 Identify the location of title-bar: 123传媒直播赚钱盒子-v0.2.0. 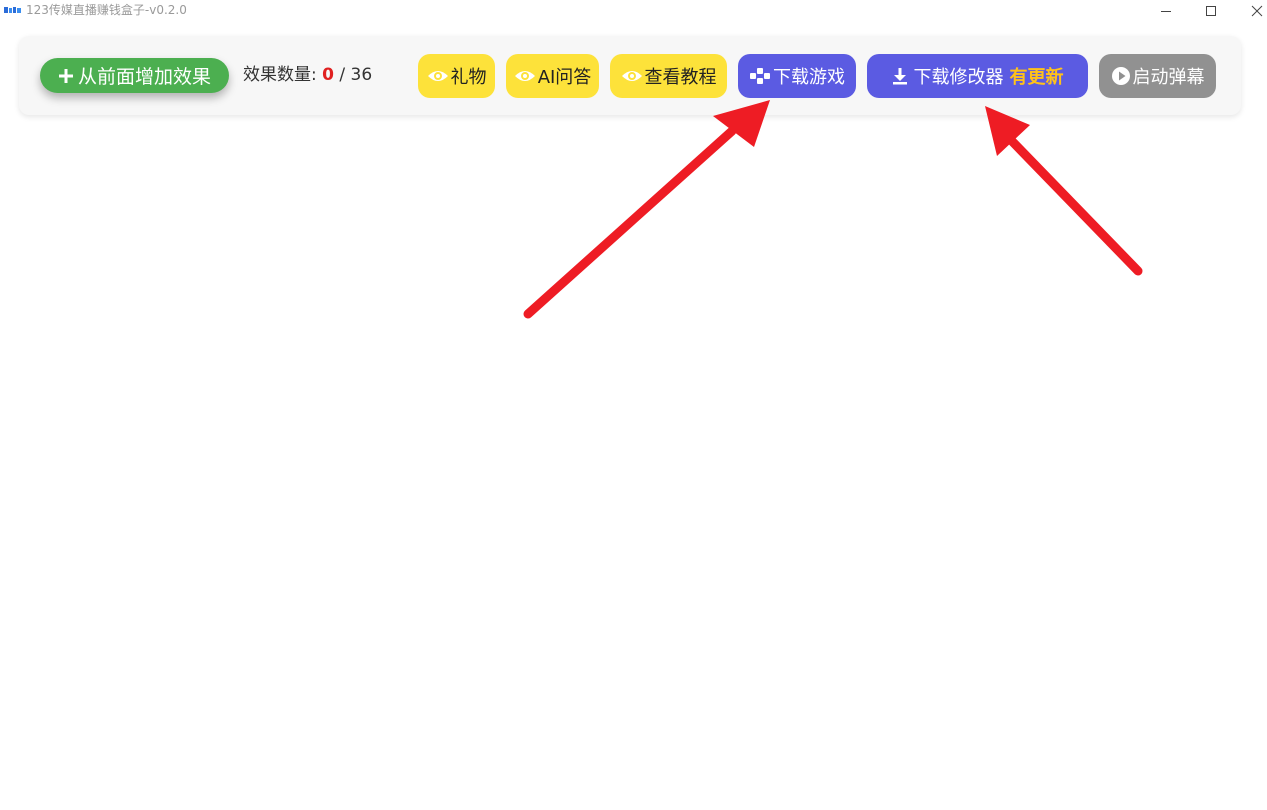
(633, 11).